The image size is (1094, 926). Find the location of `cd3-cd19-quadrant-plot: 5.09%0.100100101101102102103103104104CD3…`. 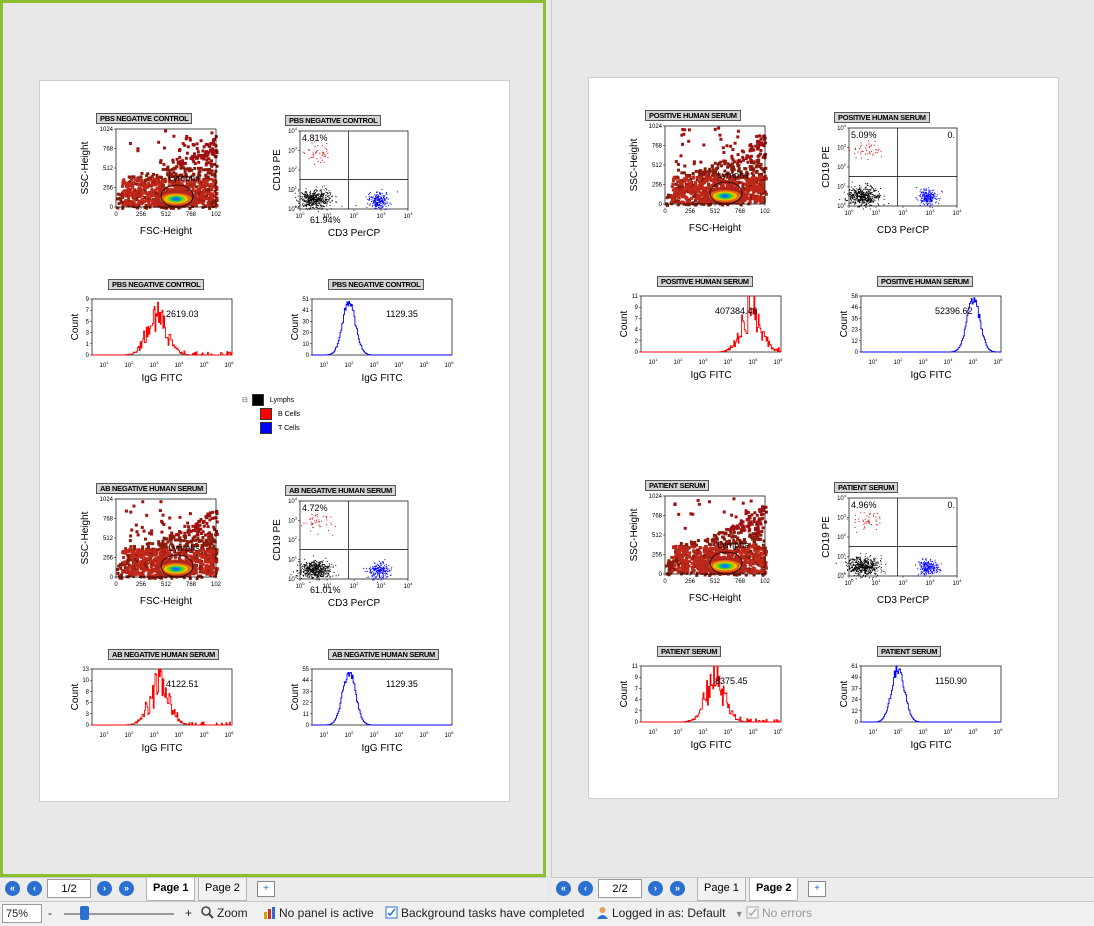

cd3-cd19-quadrant-plot: 5.09%0.100100101101102102103103104104CD3… is located at coordinates (894, 177).